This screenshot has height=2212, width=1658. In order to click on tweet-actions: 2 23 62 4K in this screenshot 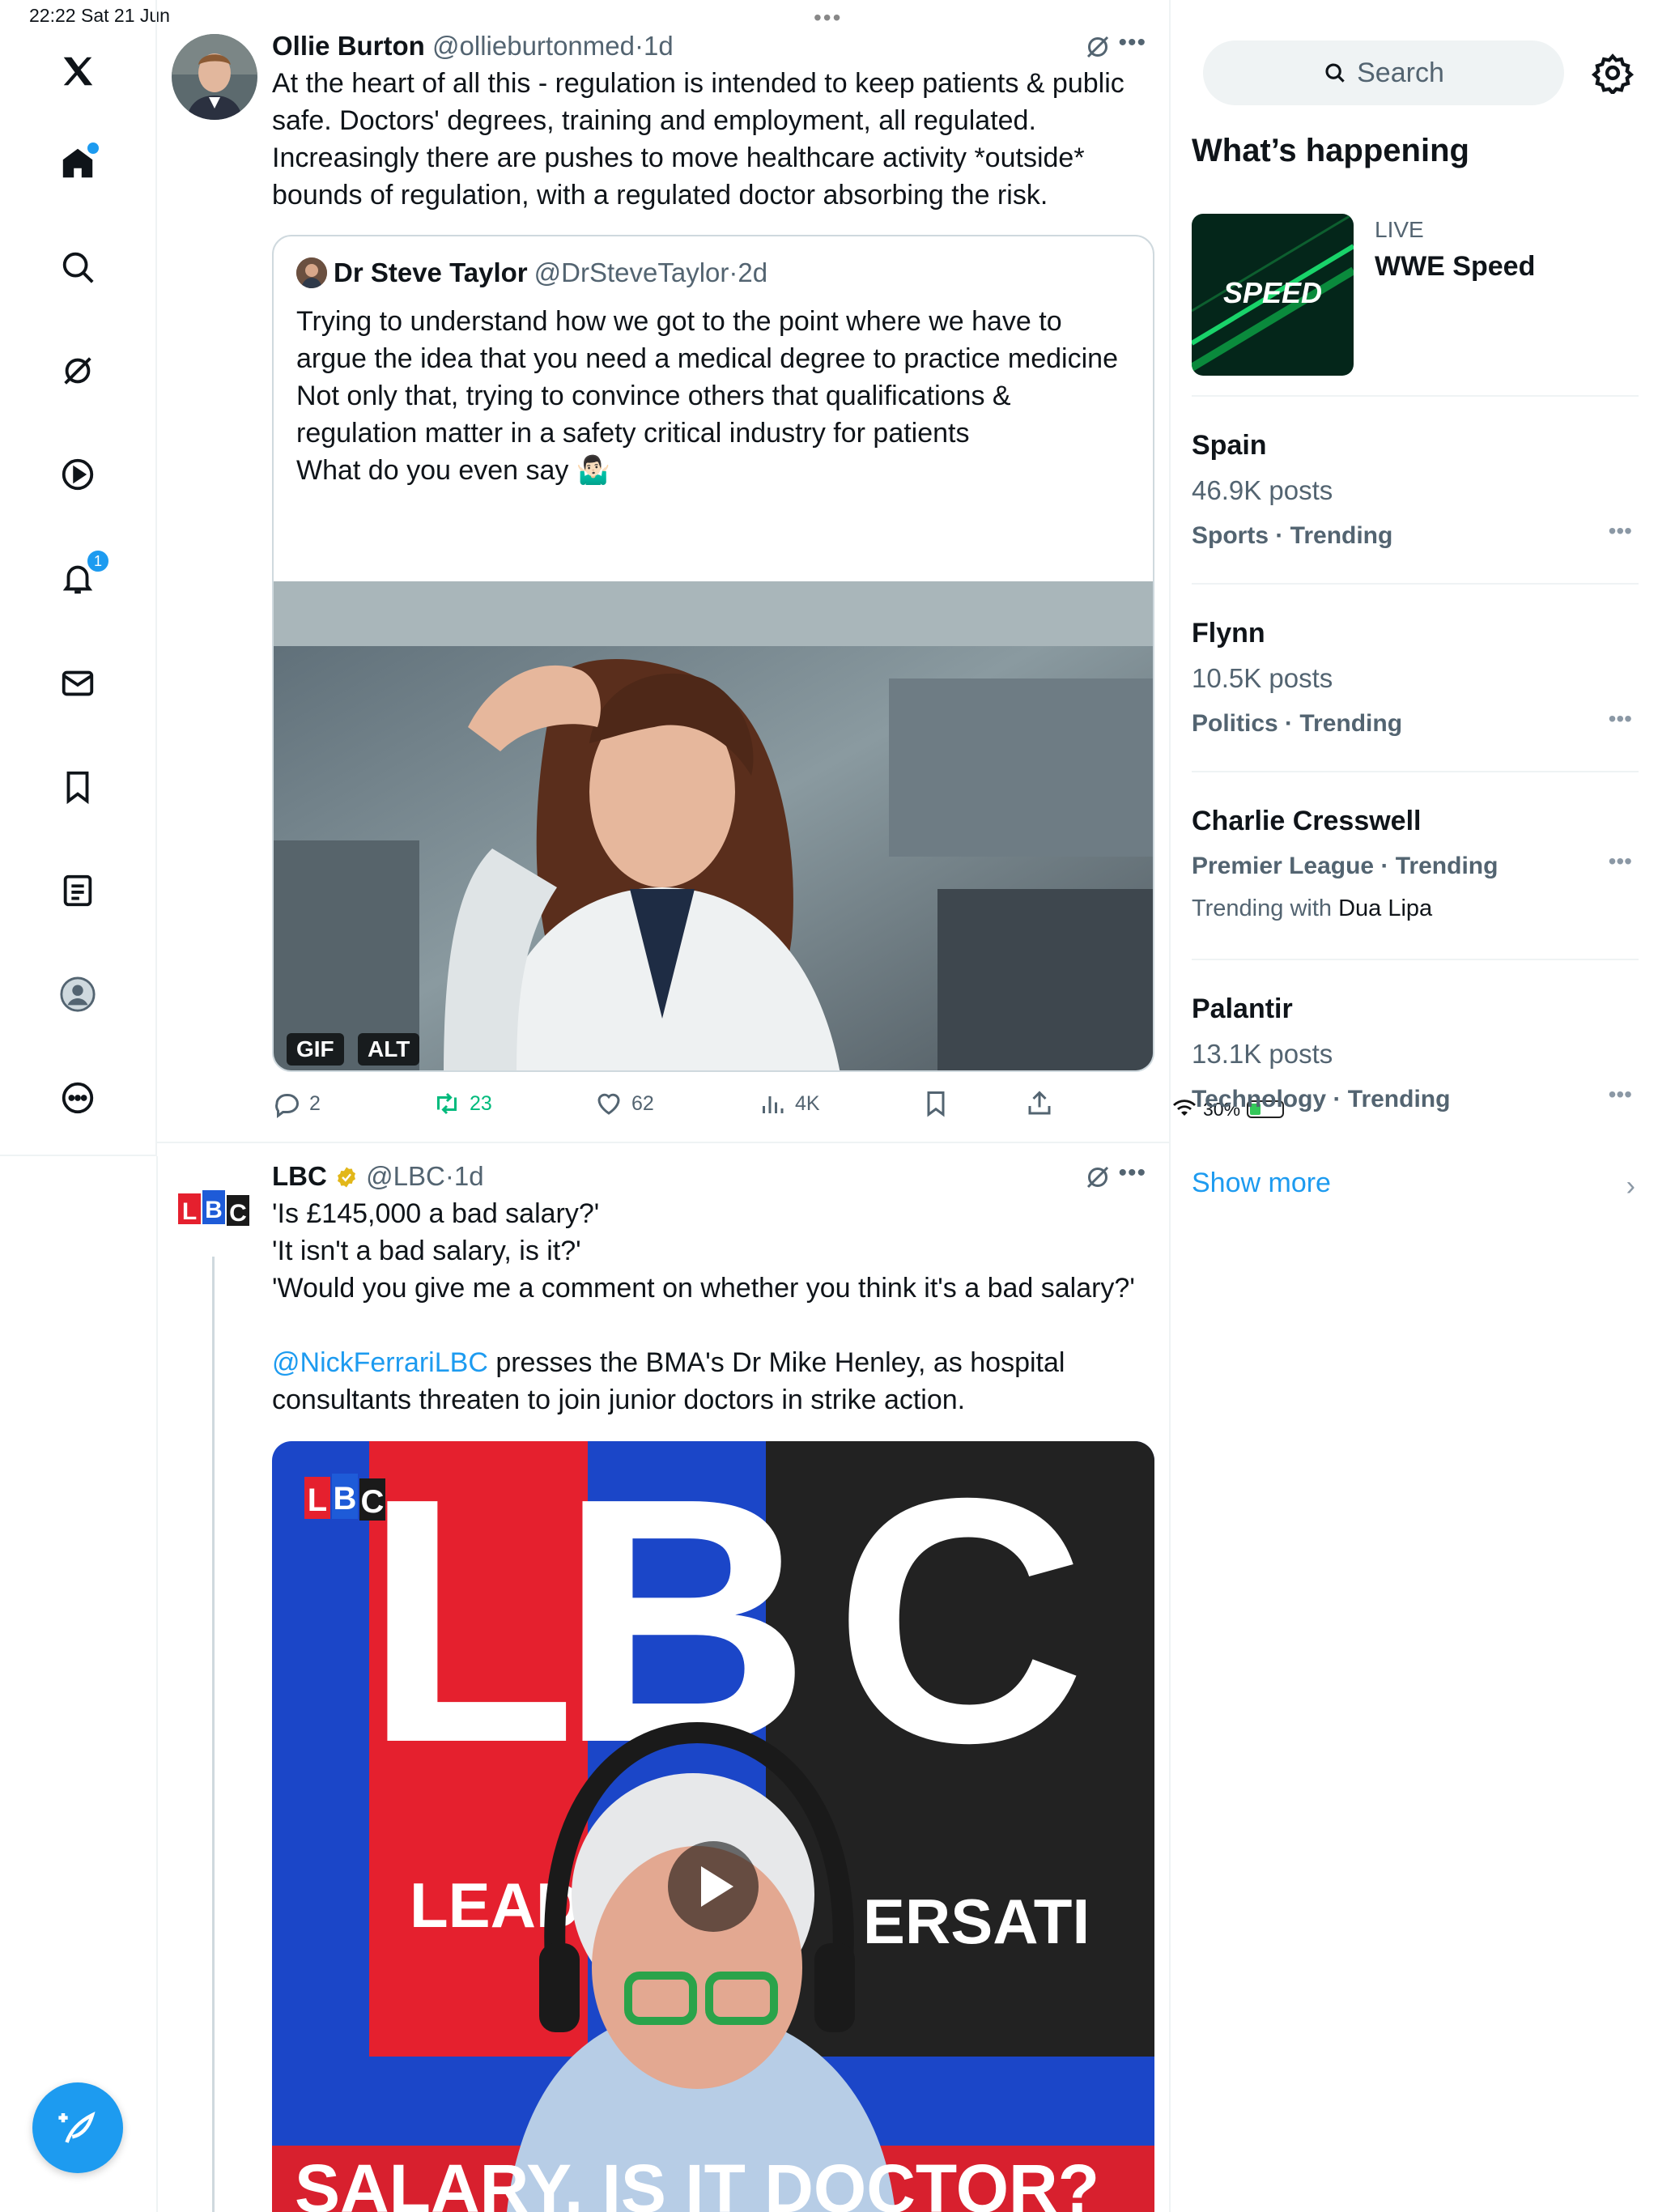, I will do `click(677, 1104)`.